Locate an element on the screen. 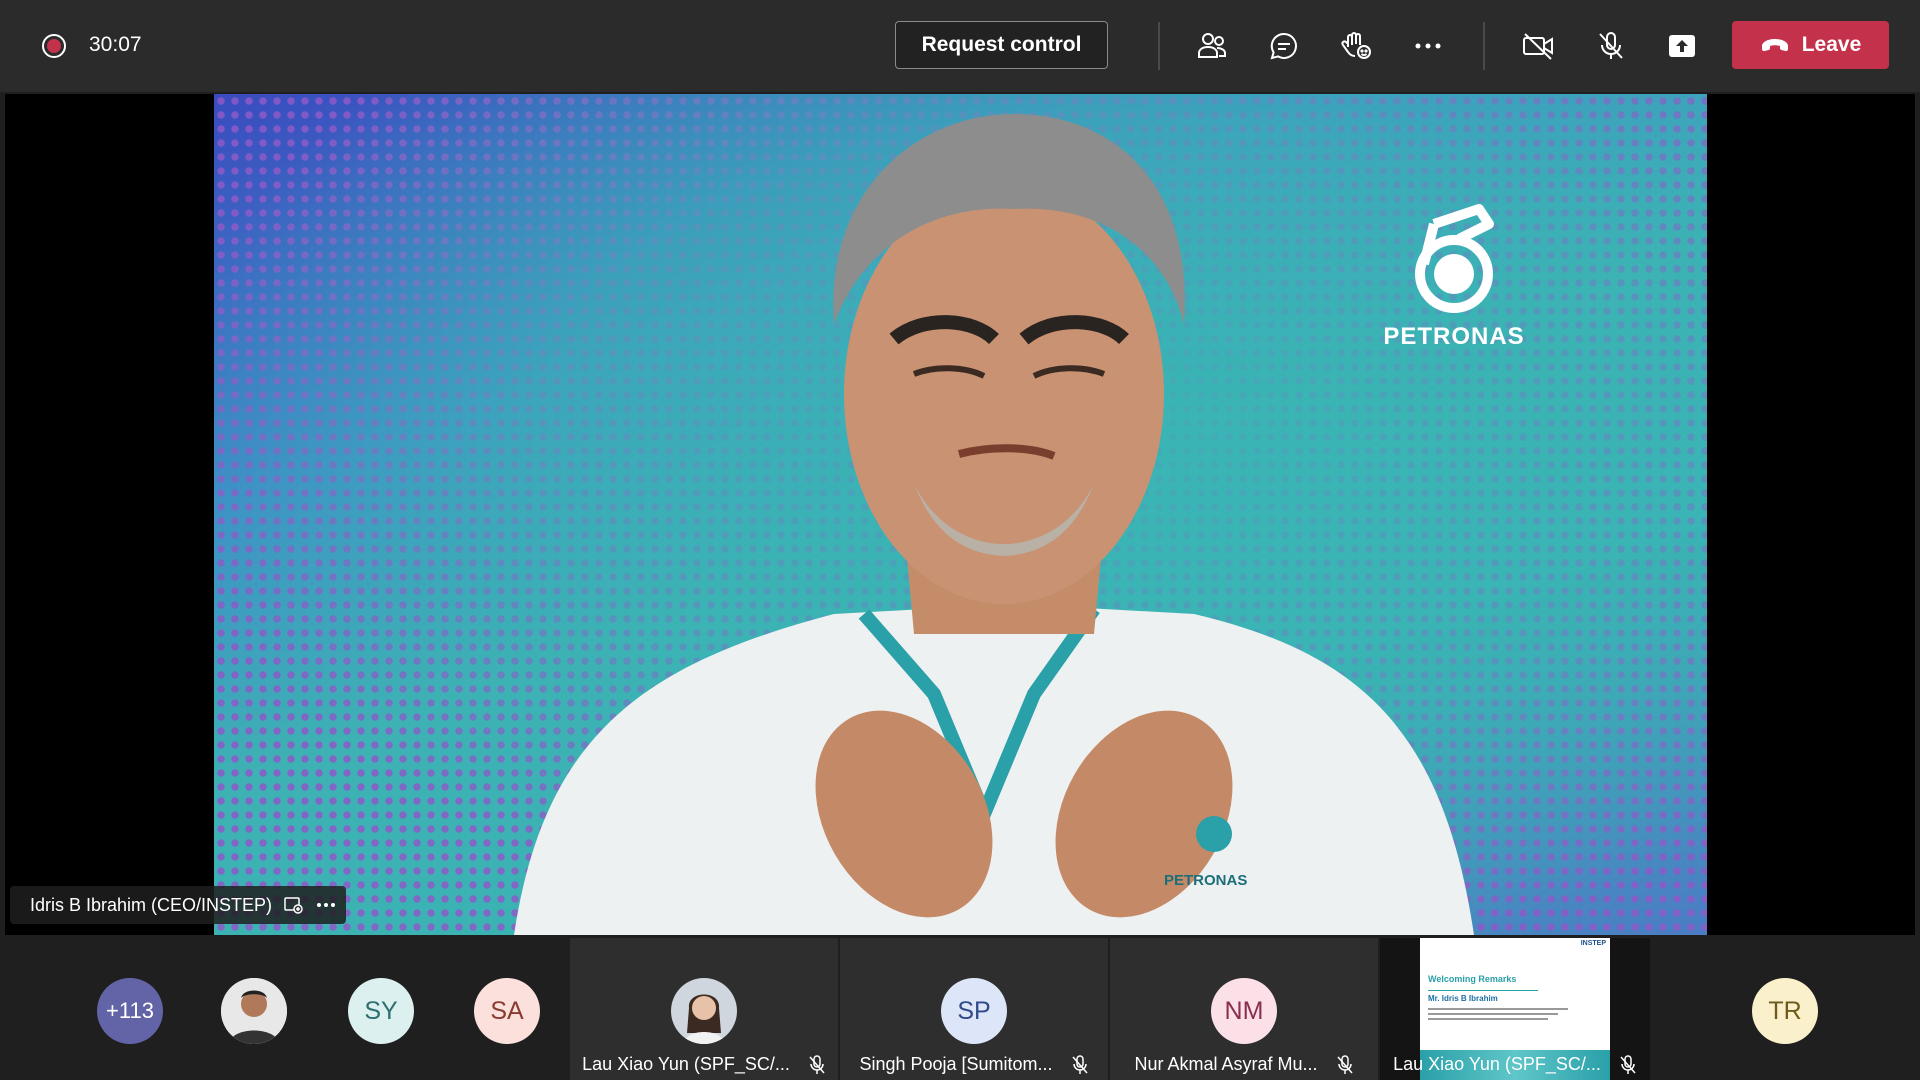 The width and height of the screenshot is (1920, 1080). participant-avatar-nm: NM is located at coordinates (1244, 1011).